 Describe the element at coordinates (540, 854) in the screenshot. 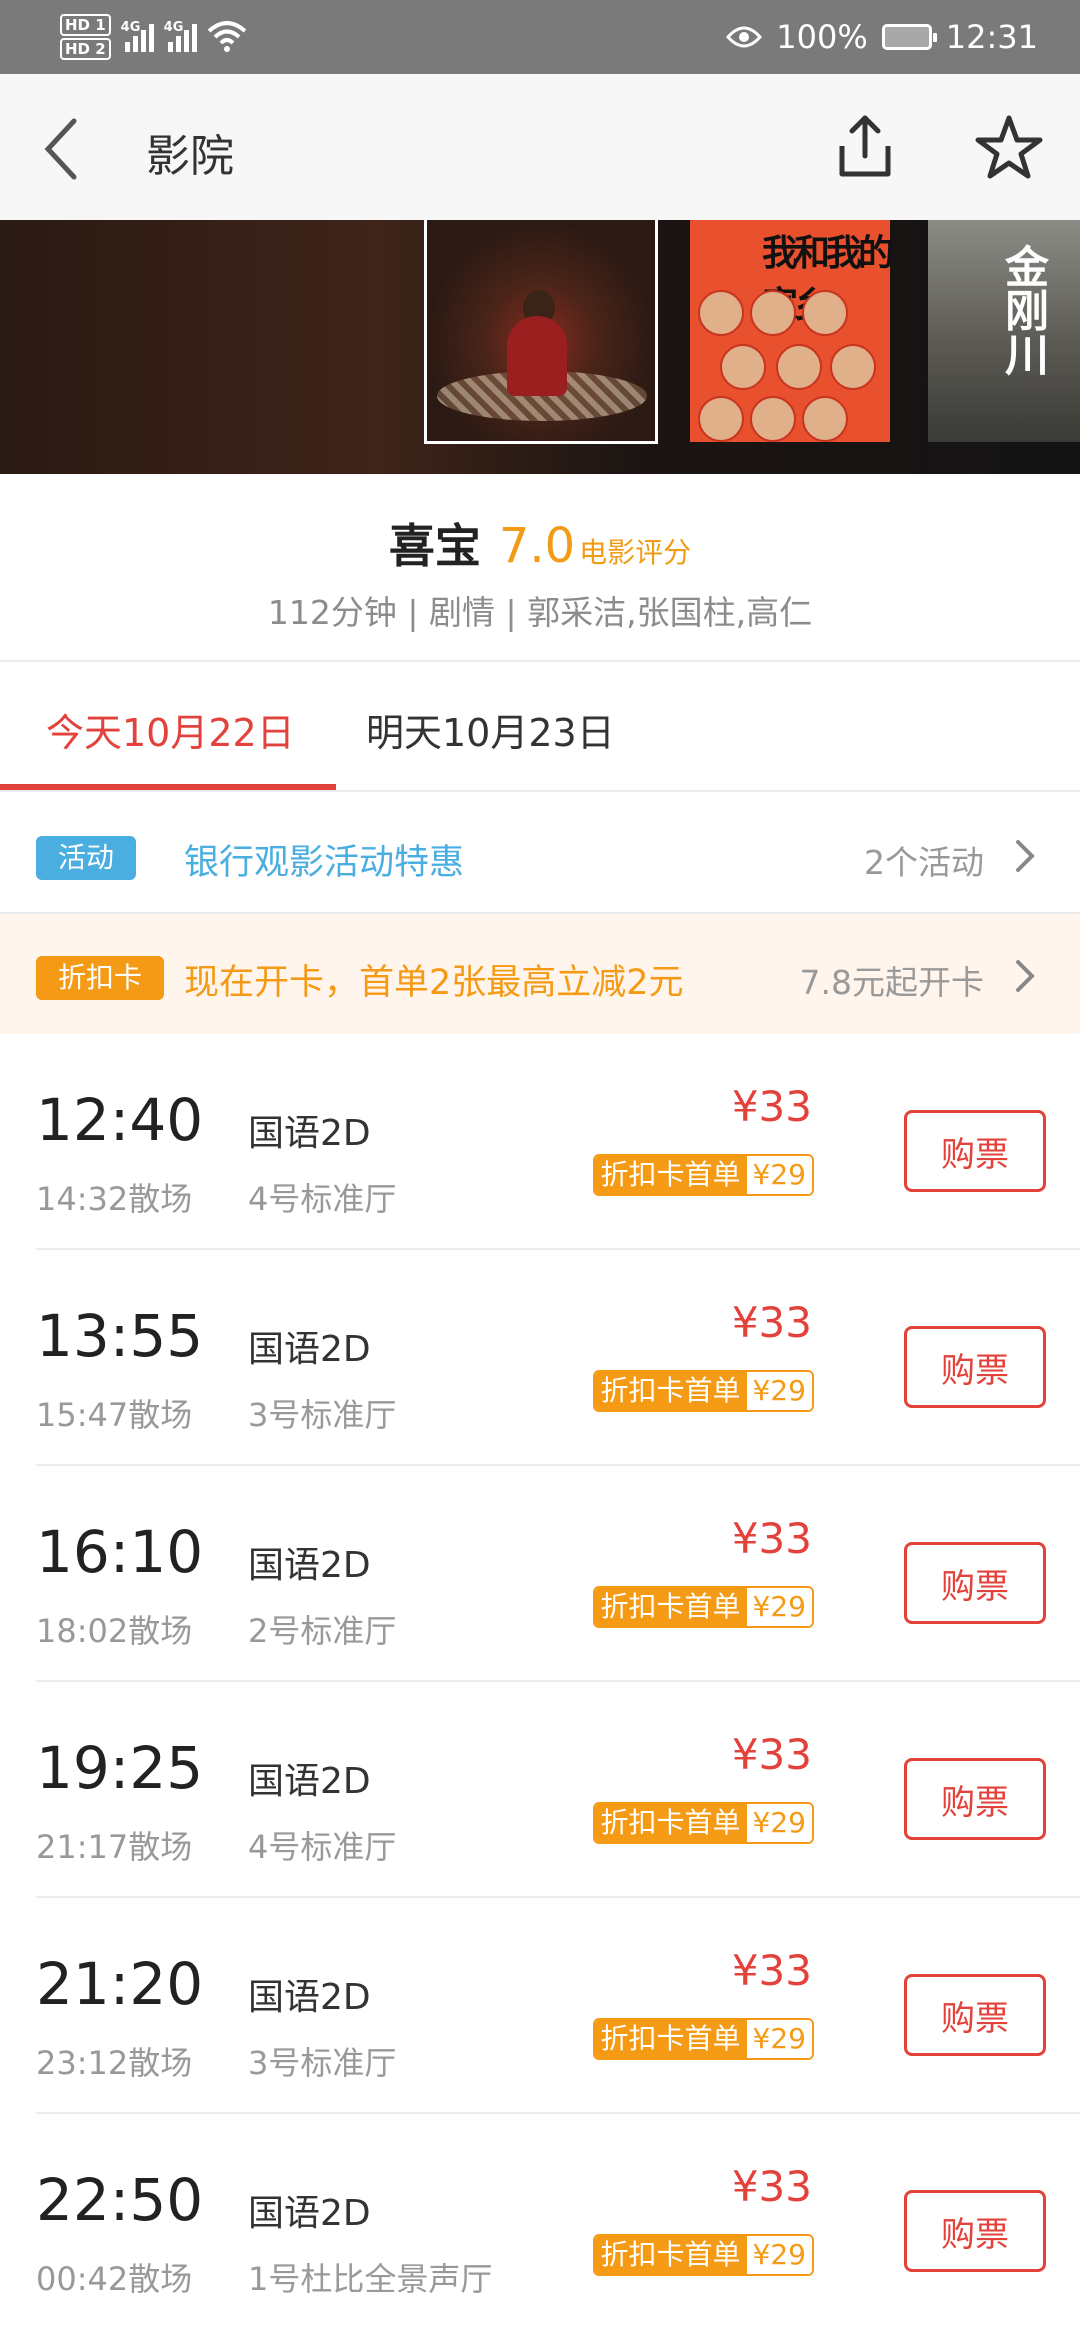

I see `activity-promo-row: 活动 银行观影活动特惠 2个活动` at that location.